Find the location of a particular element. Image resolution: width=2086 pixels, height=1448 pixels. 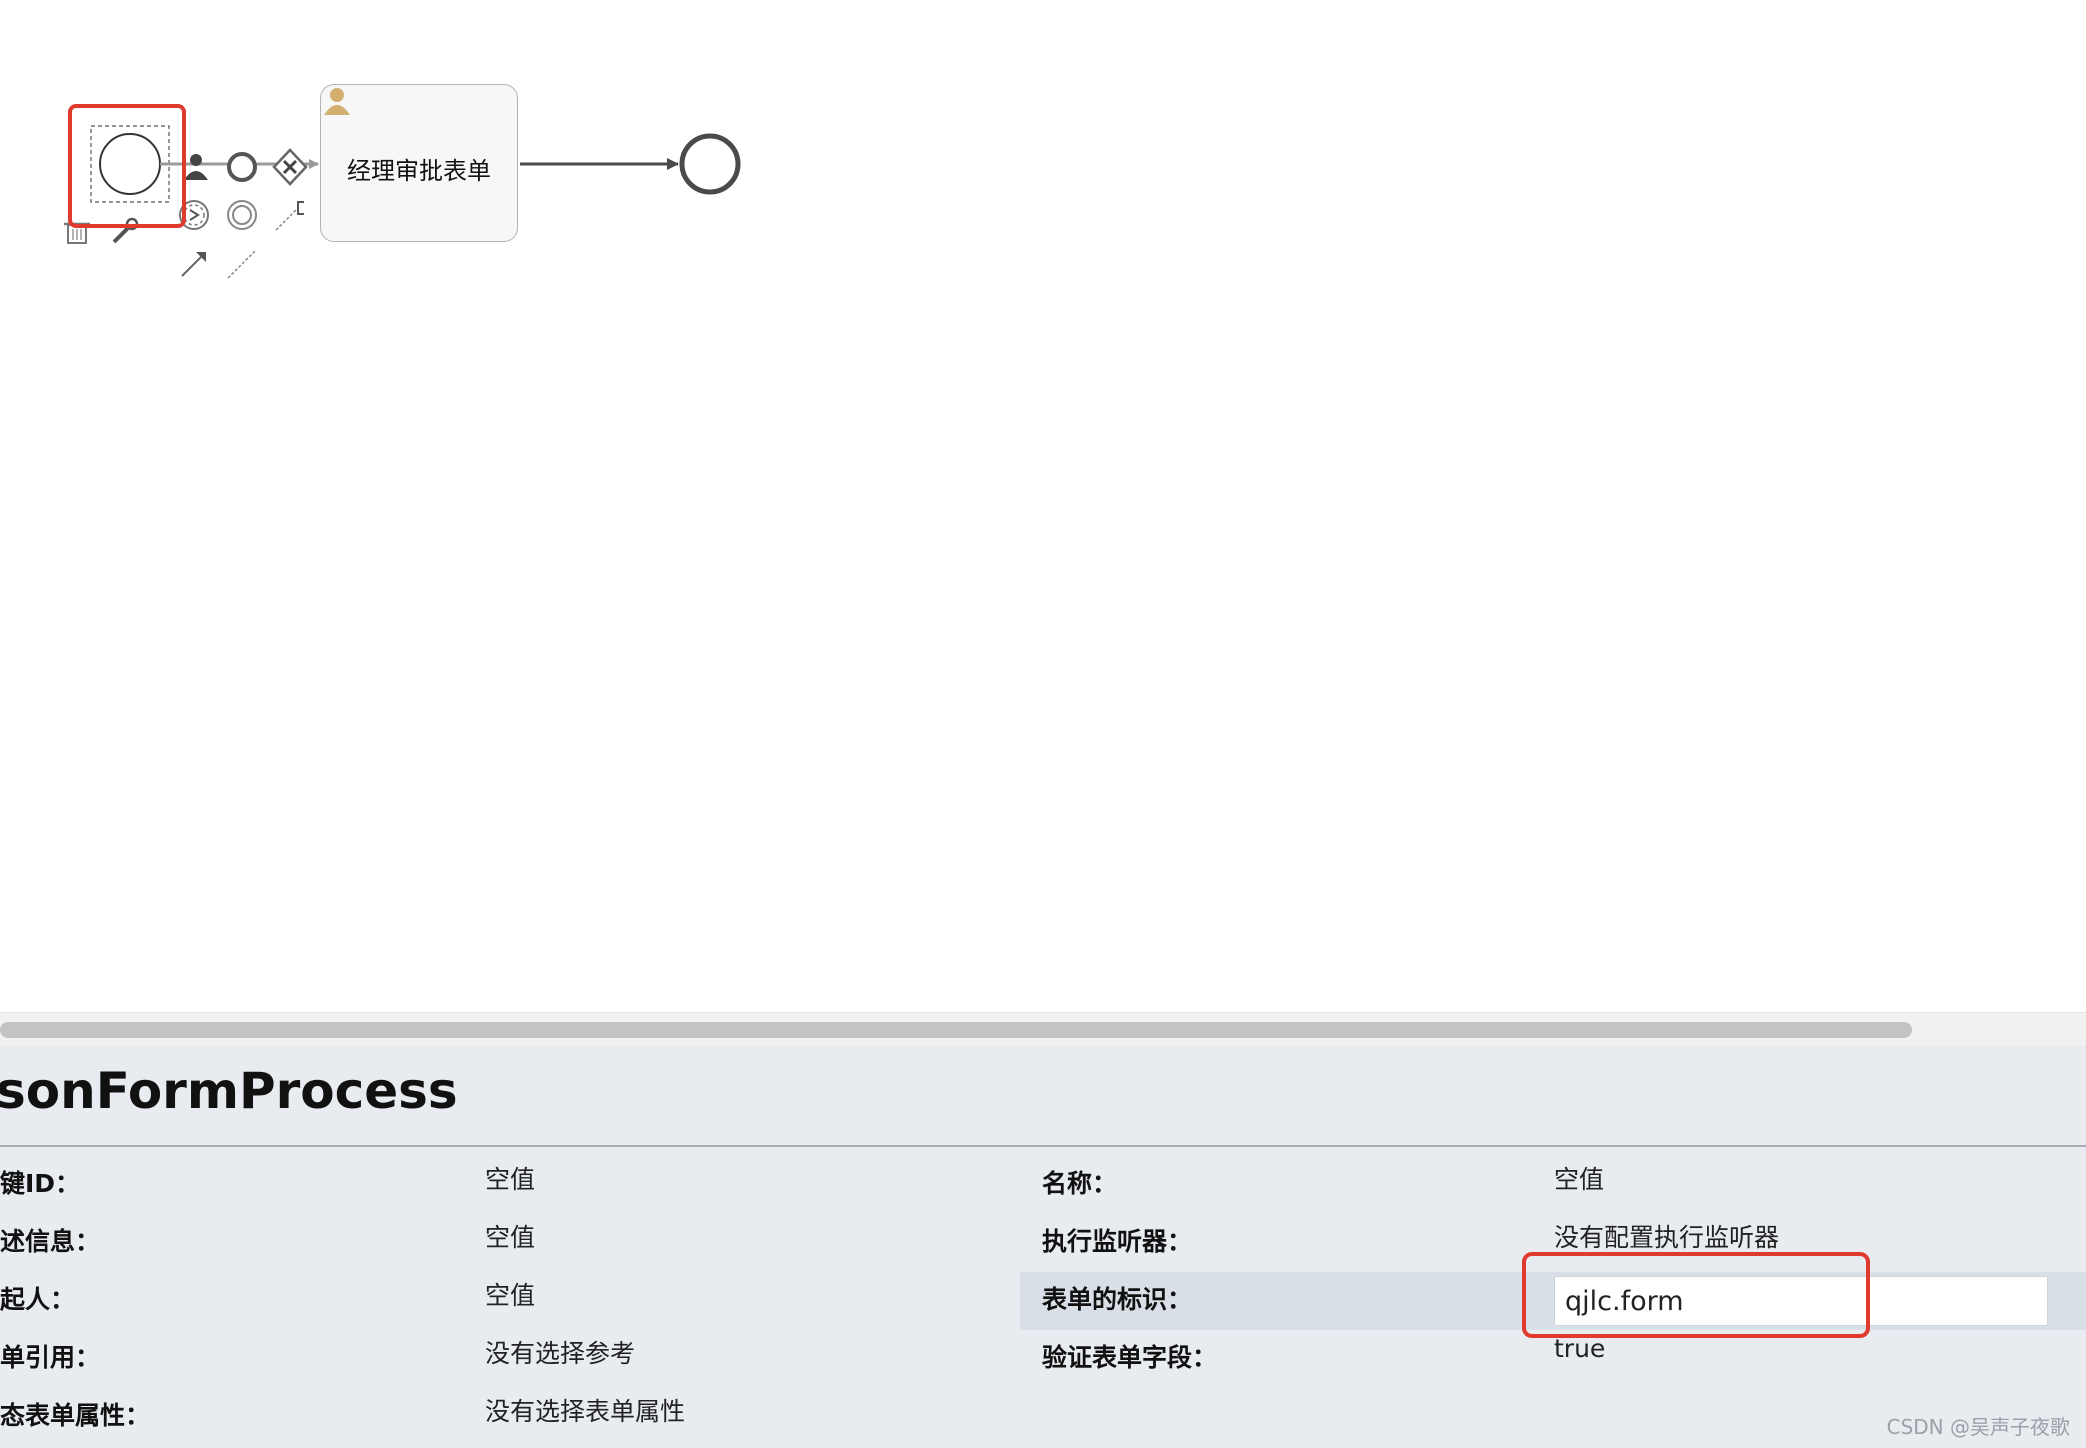

value-execution-listeners: 没有配置执行监听器 is located at coordinates (1666, 1236).